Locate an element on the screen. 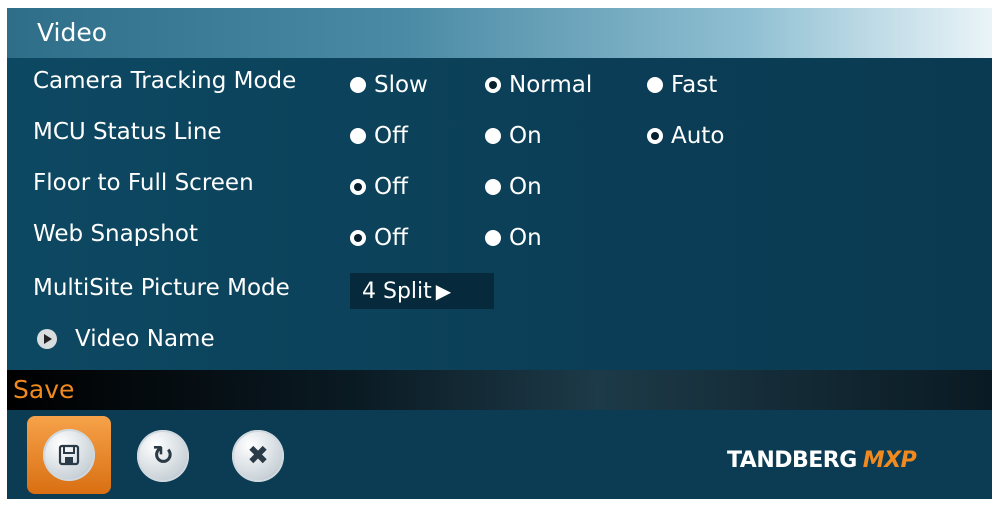 The width and height of the screenshot is (995, 506). logo-main: TANDBERG is located at coordinates (792, 460).